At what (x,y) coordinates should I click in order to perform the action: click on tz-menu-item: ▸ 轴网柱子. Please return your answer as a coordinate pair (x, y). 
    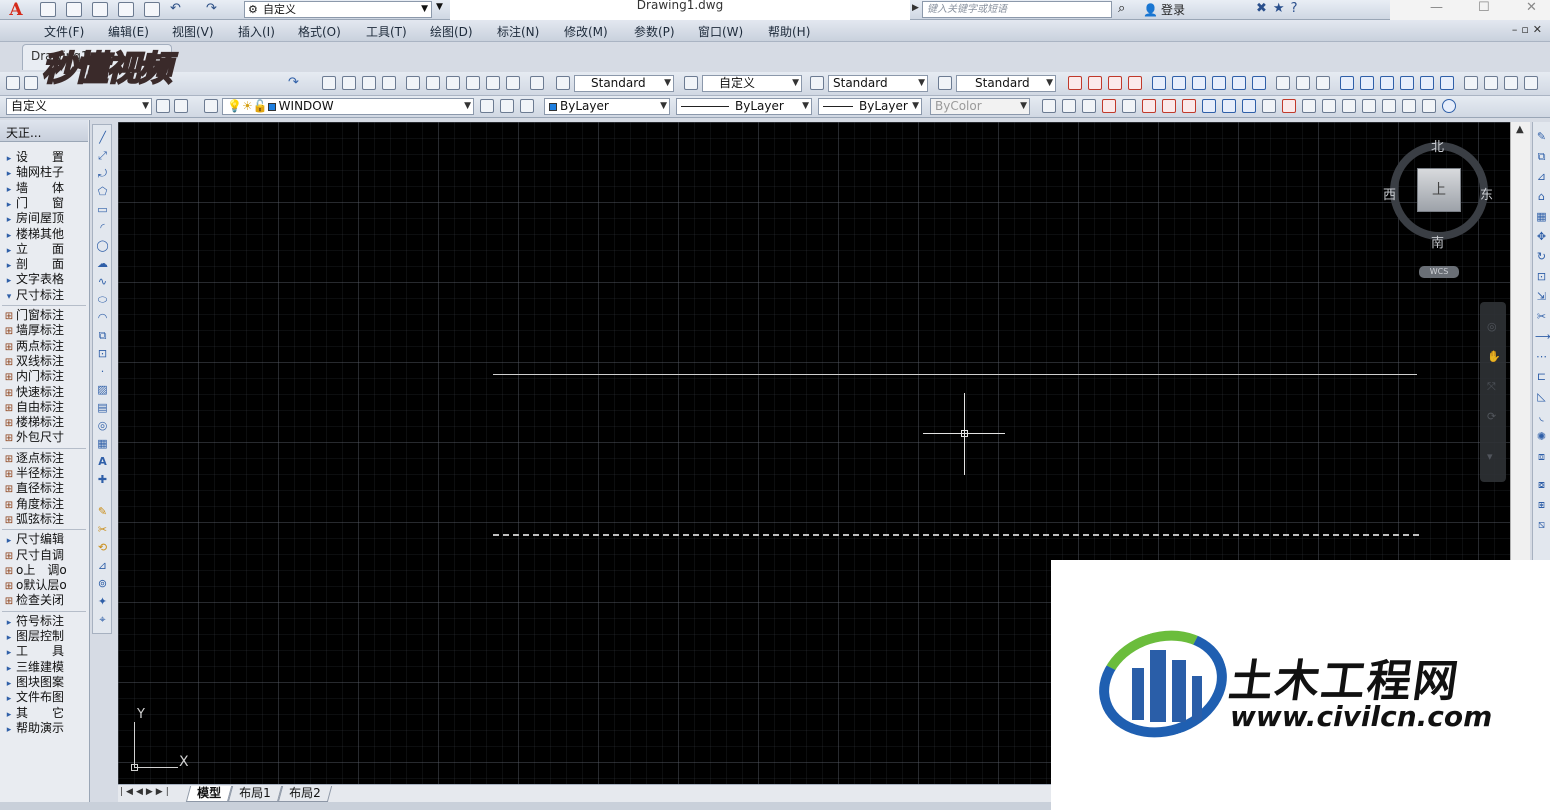
    Looking at the image, I should click on (45, 172).